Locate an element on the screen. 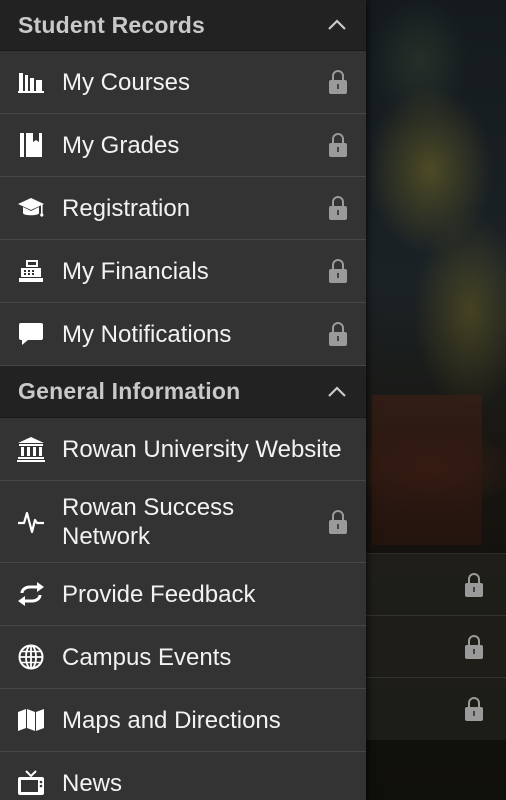  background-building is located at coordinates (427, 470).